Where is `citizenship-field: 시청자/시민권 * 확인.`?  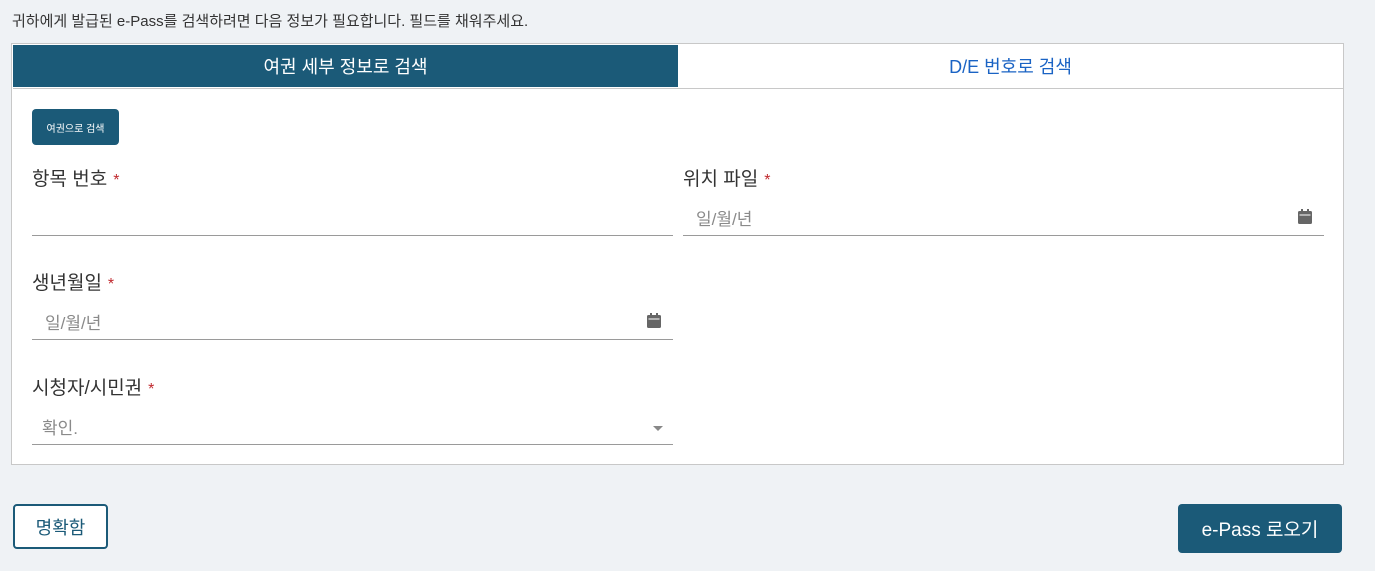 citizenship-field: 시청자/시민권 * 확인. is located at coordinates (352, 409).